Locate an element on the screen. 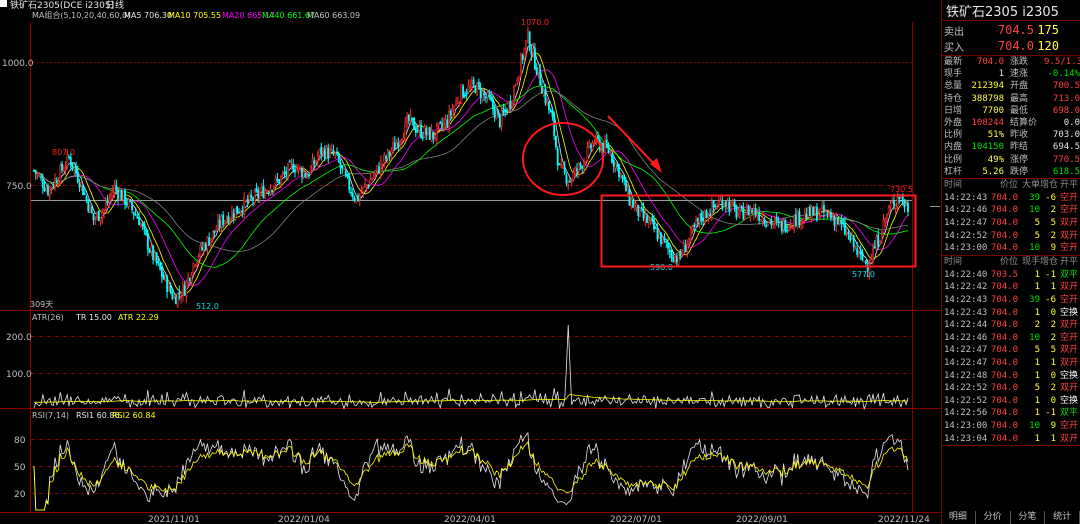  tab-ticks: 分笔 is located at coordinates (1028, 517).